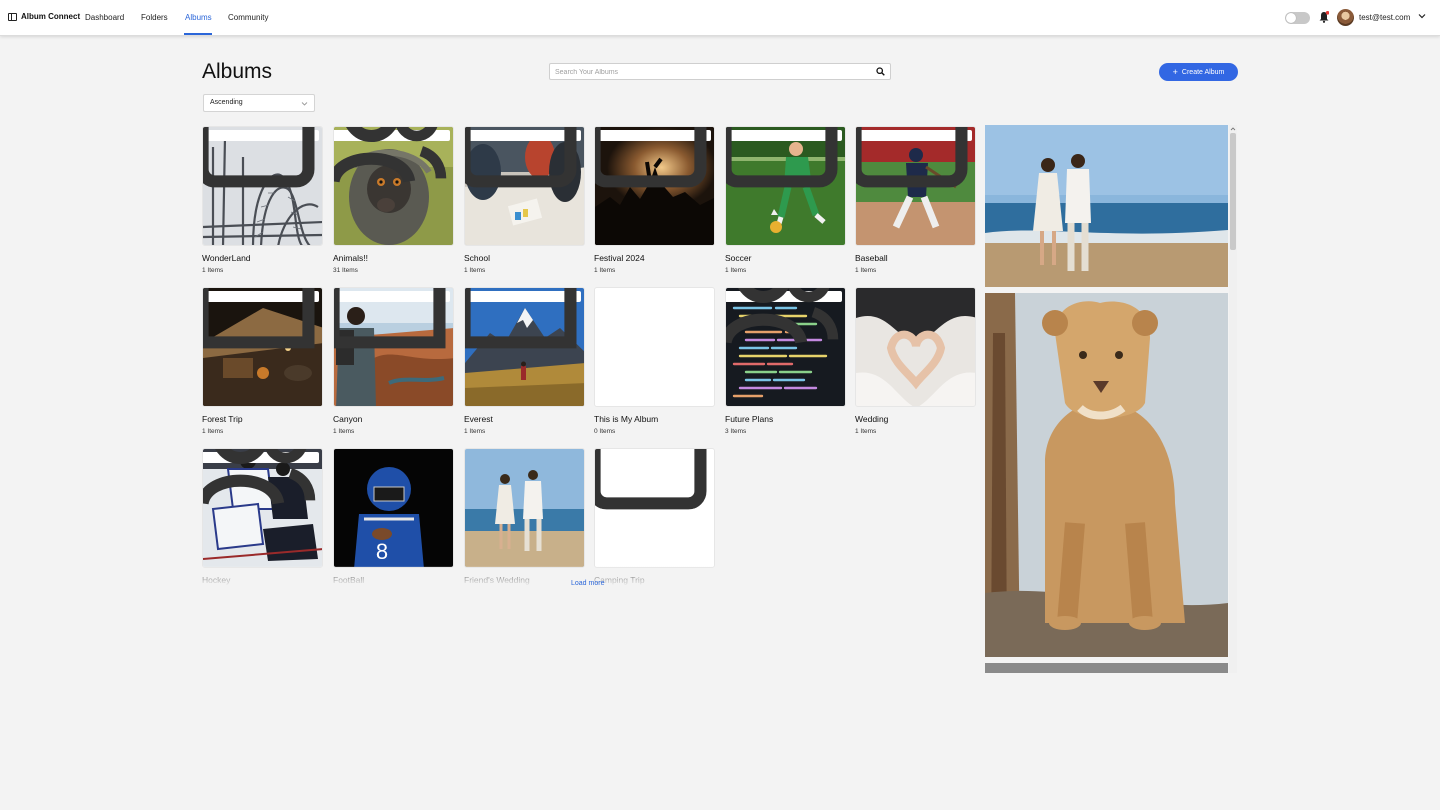 The width and height of the screenshot is (1440, 810). I want to click on album-card-canyon: Canyon 1 Items, so click(393, 364).